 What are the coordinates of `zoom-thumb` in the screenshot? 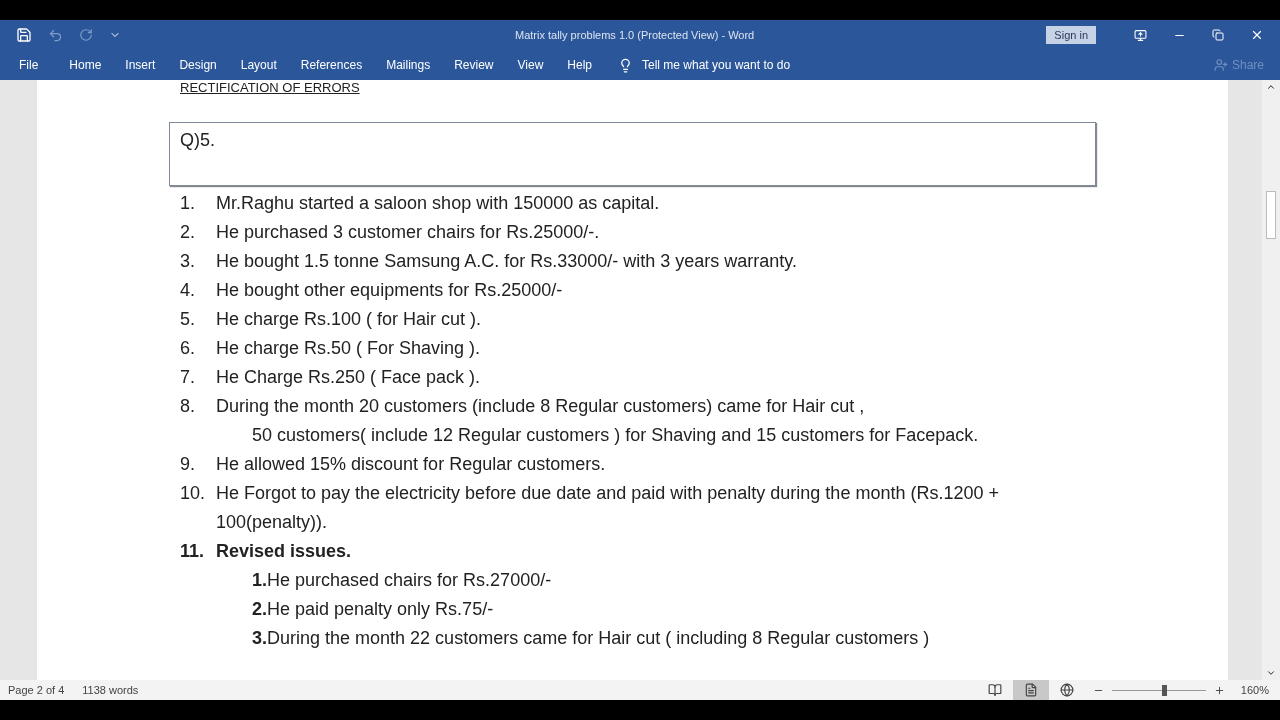 It's located at (1165, 690).